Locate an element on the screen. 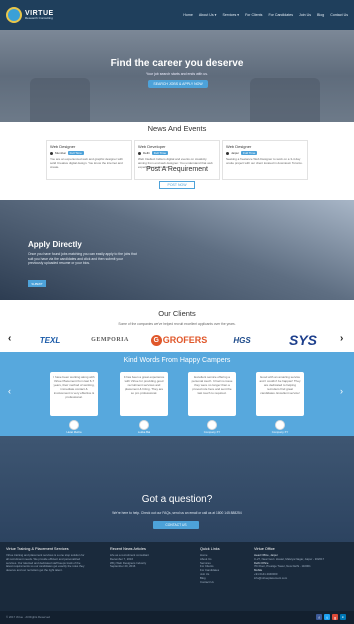 The image size is (354, 624). grofers-mark-icon: G is located at coordinates (156, 340).